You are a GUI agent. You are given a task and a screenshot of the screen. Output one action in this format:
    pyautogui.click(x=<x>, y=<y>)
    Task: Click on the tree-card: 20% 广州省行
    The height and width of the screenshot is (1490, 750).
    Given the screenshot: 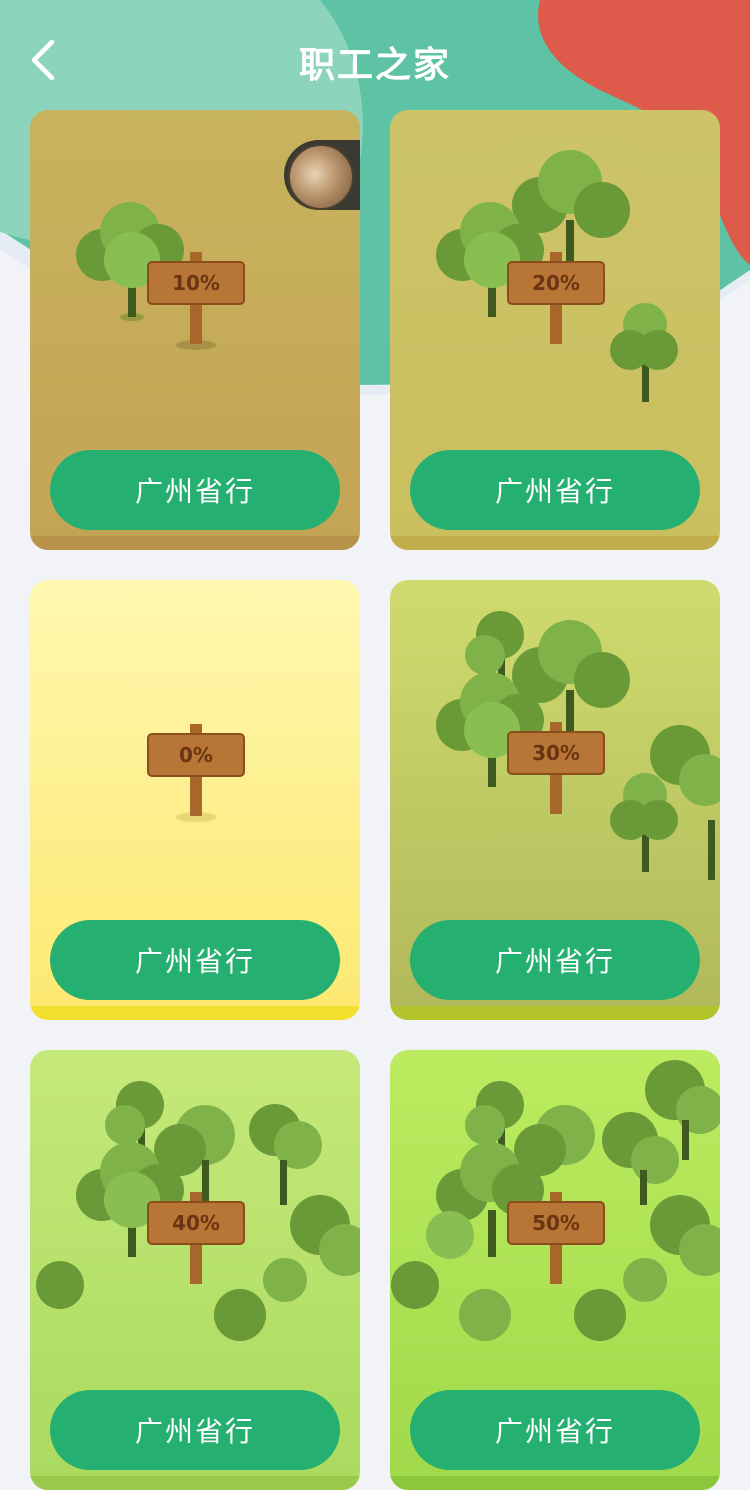 What is the action you would take?
    pyautogui.click(x=555, y=330)
    